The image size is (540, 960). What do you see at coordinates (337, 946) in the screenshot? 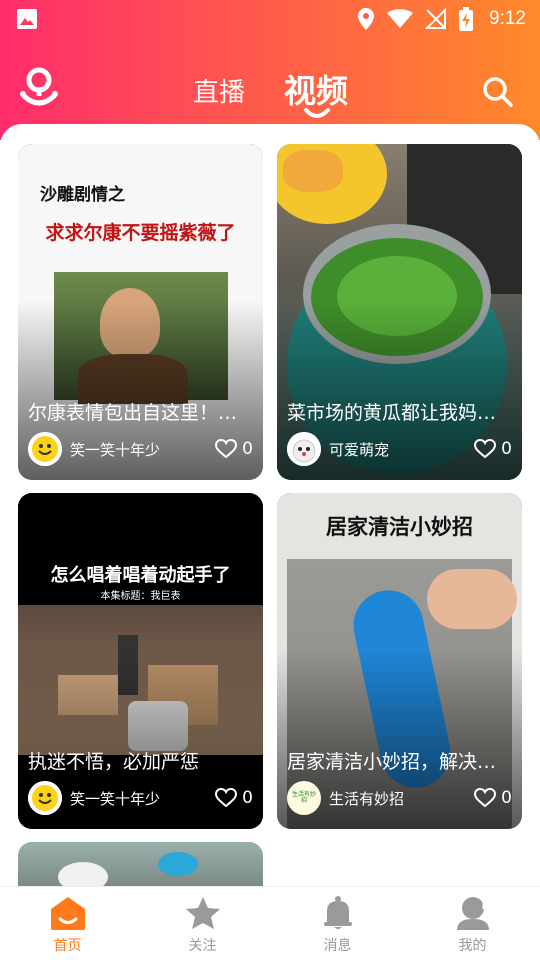
I see `nav-label: 消息` at bounding box center [337, 946].